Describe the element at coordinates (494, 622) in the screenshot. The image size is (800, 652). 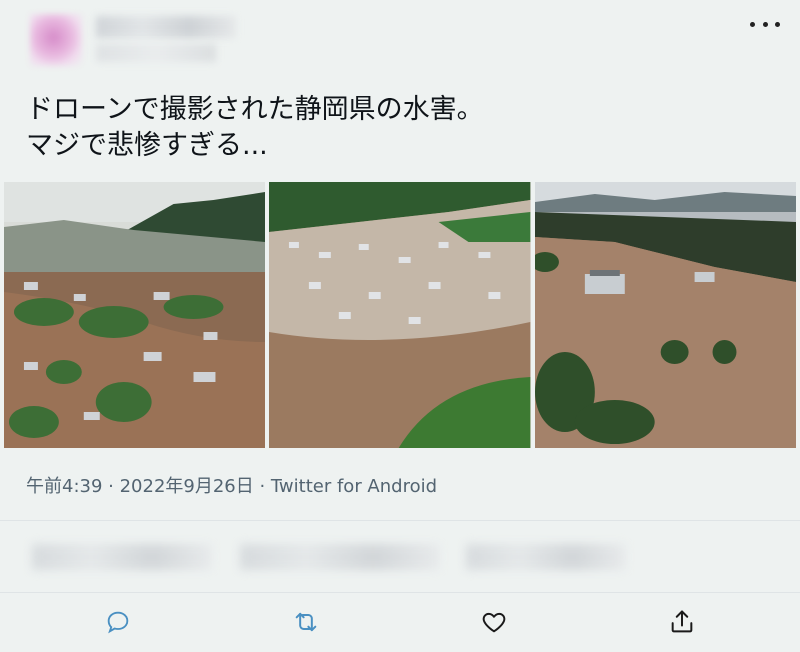
I see `heart-icon` at that location.